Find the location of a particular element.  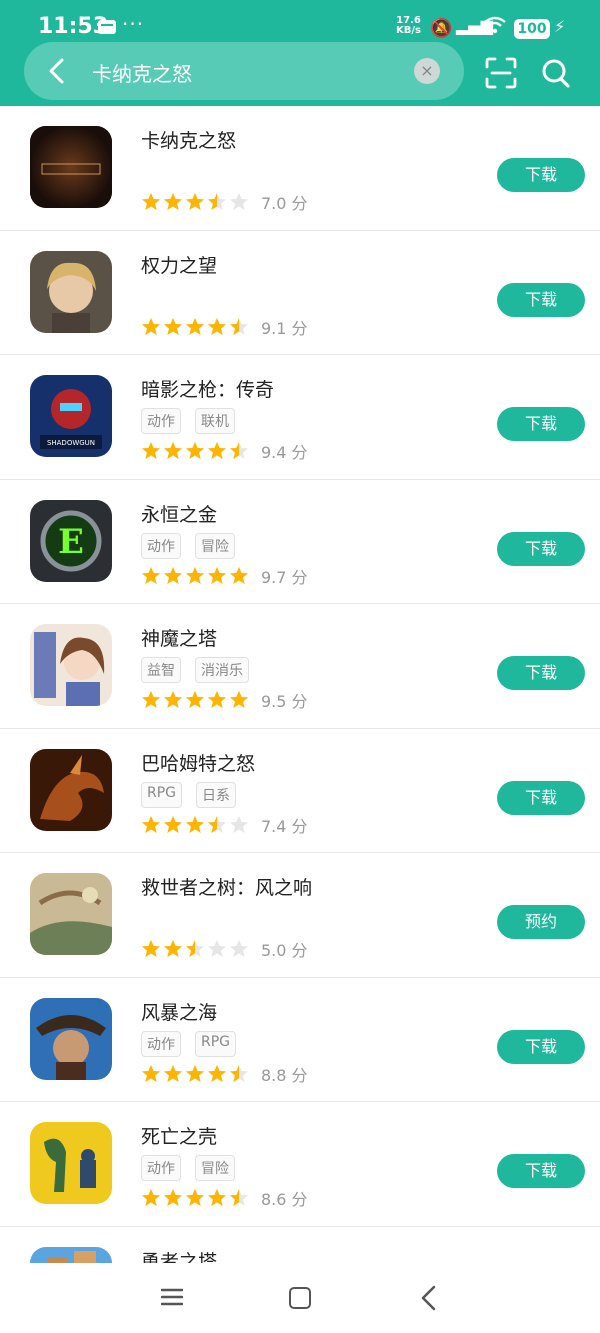

search-icon is located at coordinates (556, 73).